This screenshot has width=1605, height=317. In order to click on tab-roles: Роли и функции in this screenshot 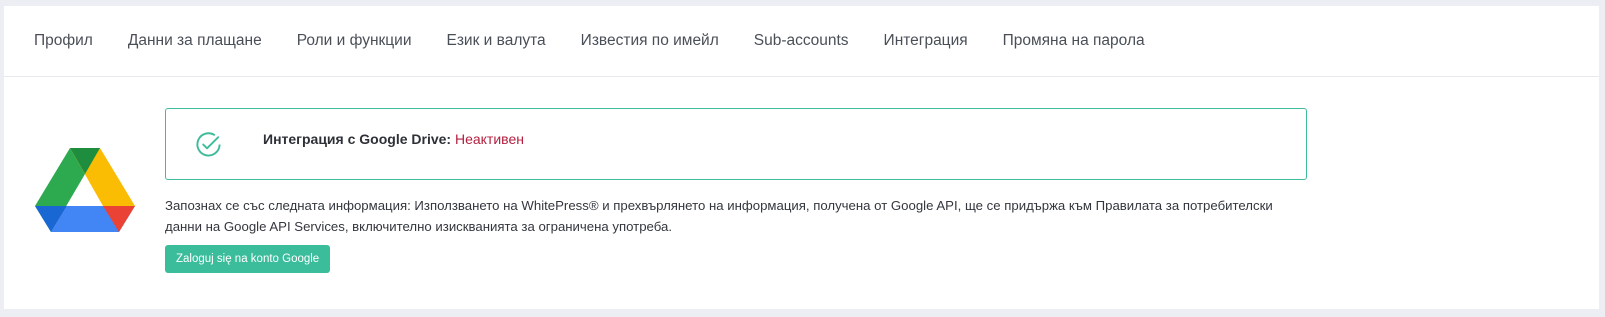, I will do `click(354, 41)`.